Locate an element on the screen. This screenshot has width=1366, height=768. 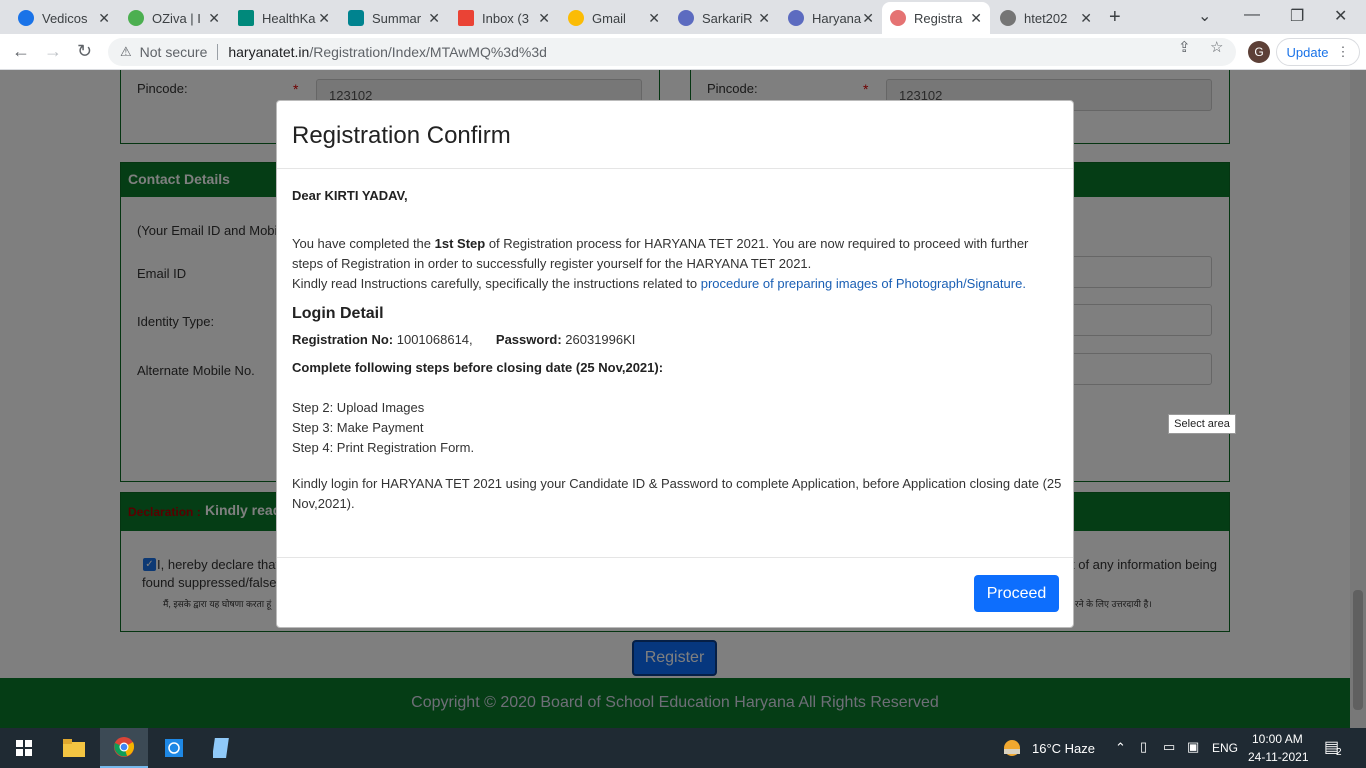
proceed-button: Proceed is located at coordinates (1016, 593).